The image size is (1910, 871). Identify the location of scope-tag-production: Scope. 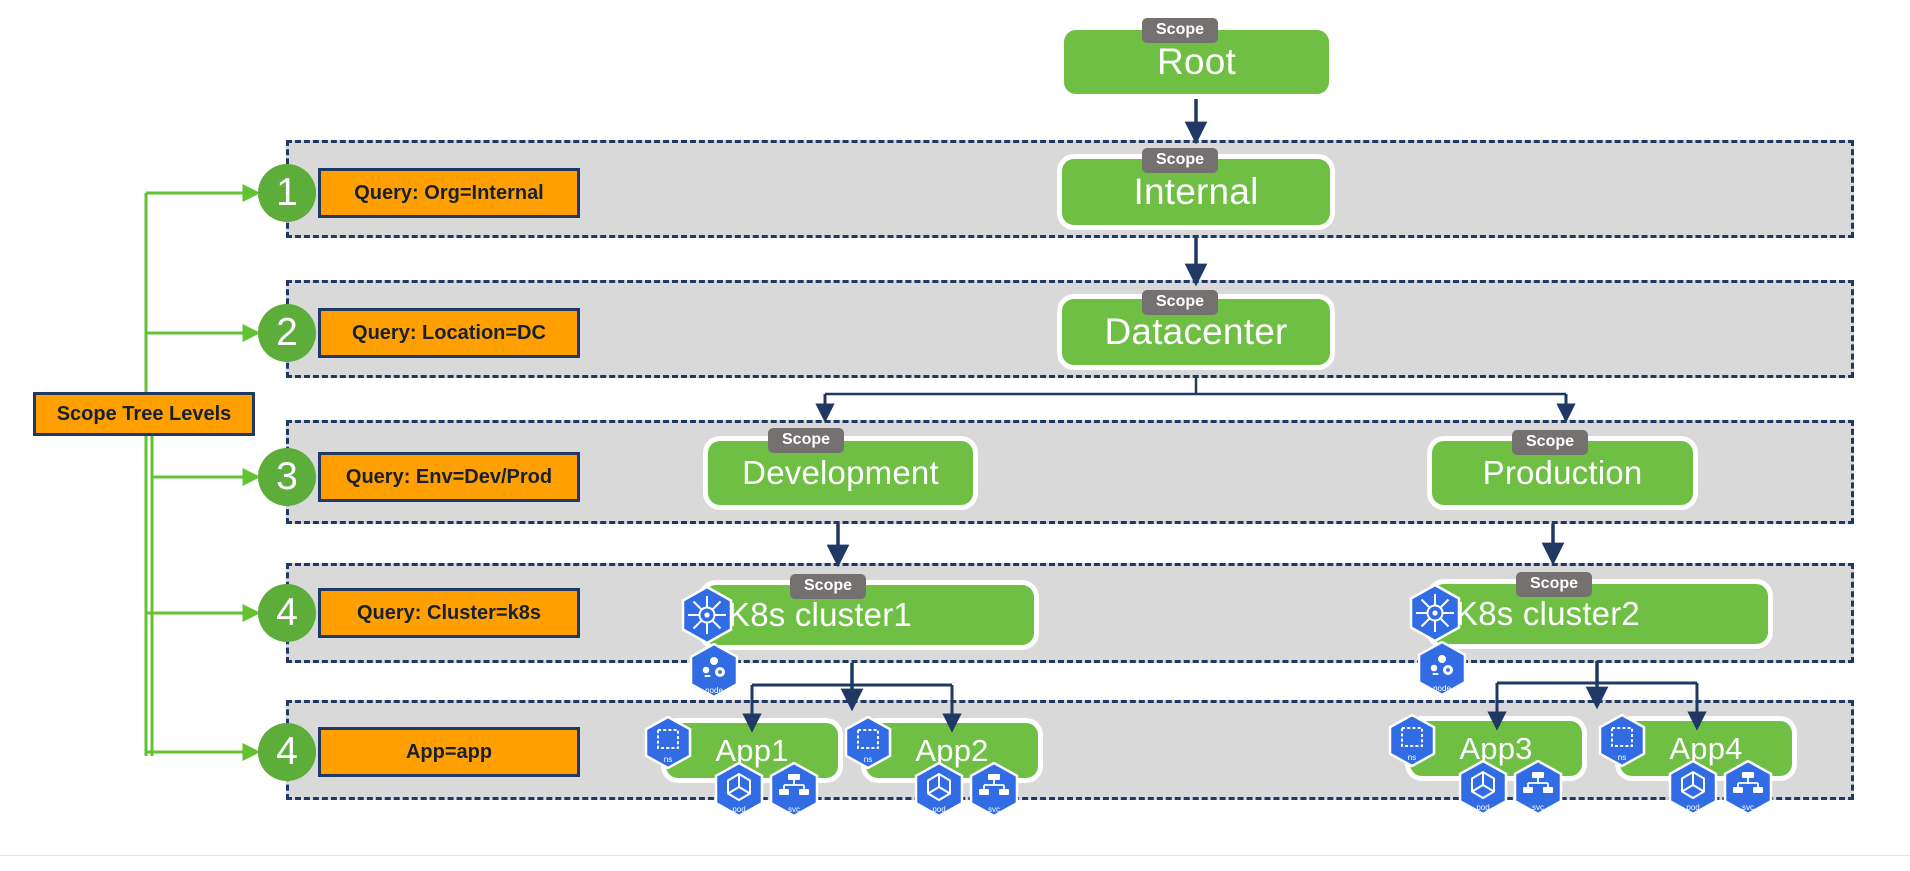
(1550, 442).